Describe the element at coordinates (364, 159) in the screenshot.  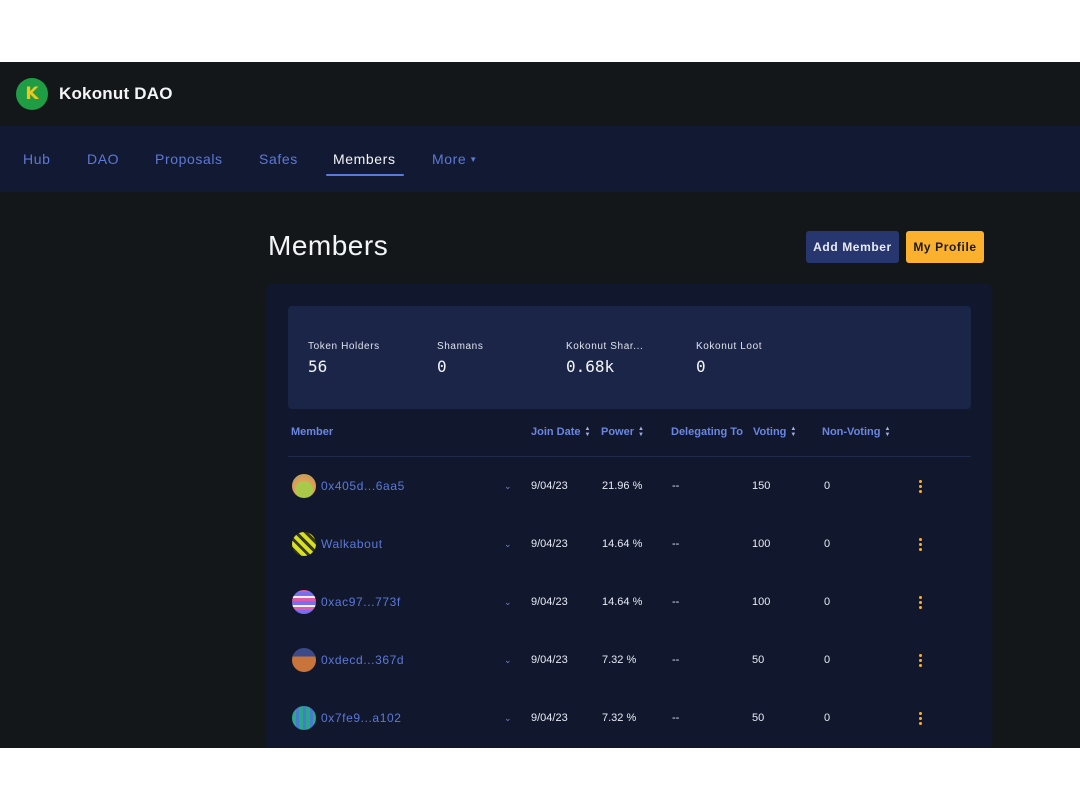
I see `nav-item-members: Members` at that location.